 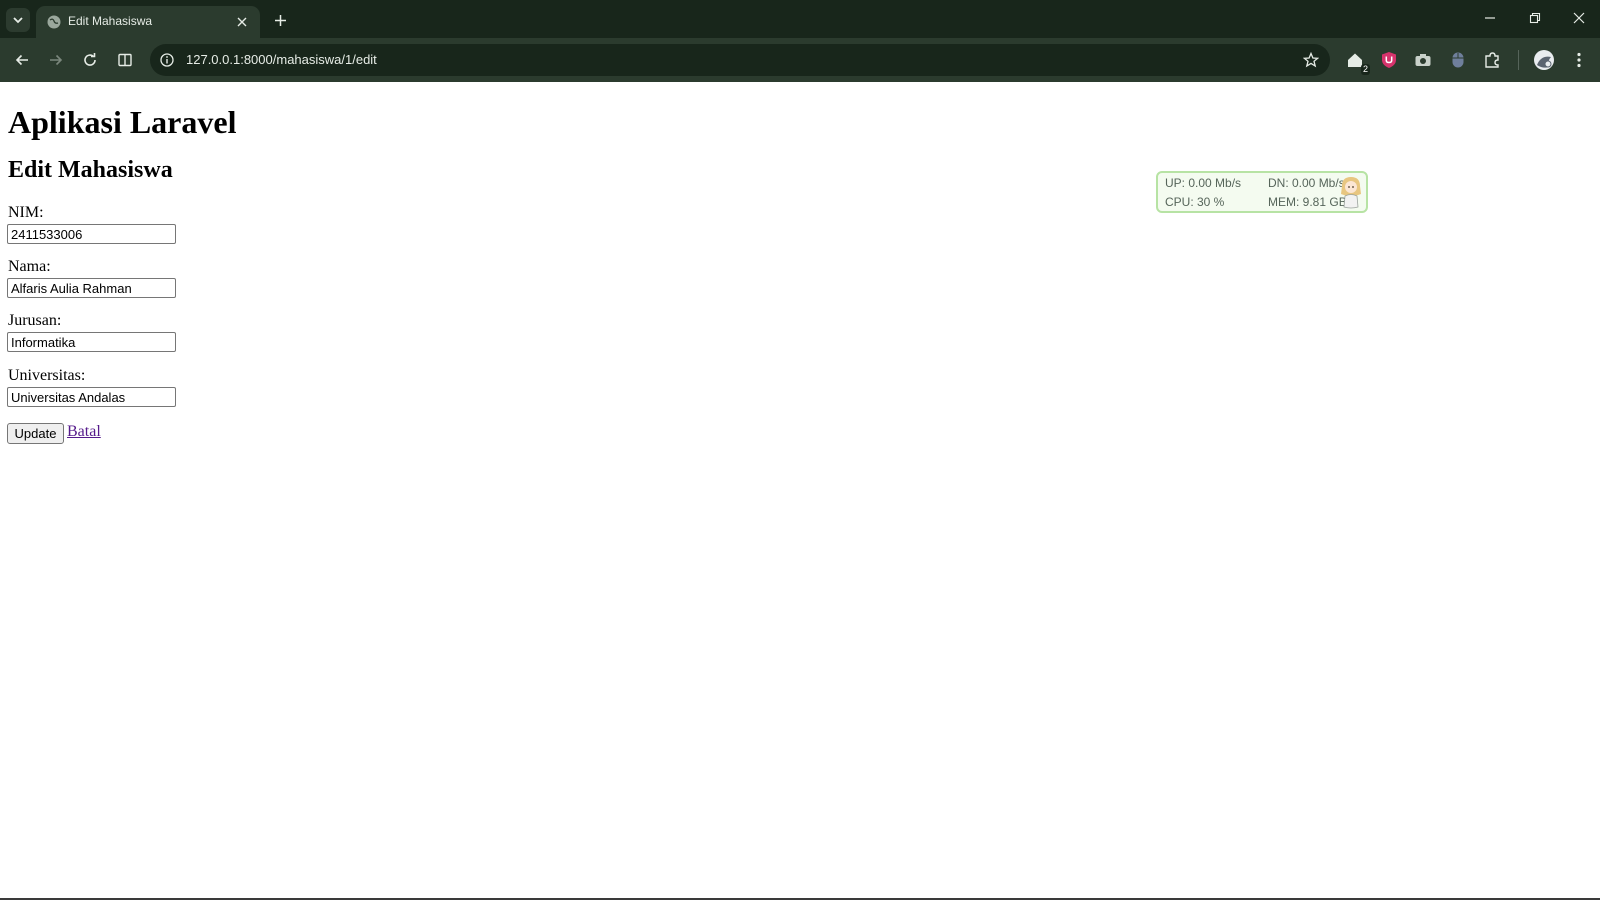 What do you see at coordinates (110, 21) in the screenshot?
I see `tab-title: Edit Mahasiswa` at bounding box center [110, 21].